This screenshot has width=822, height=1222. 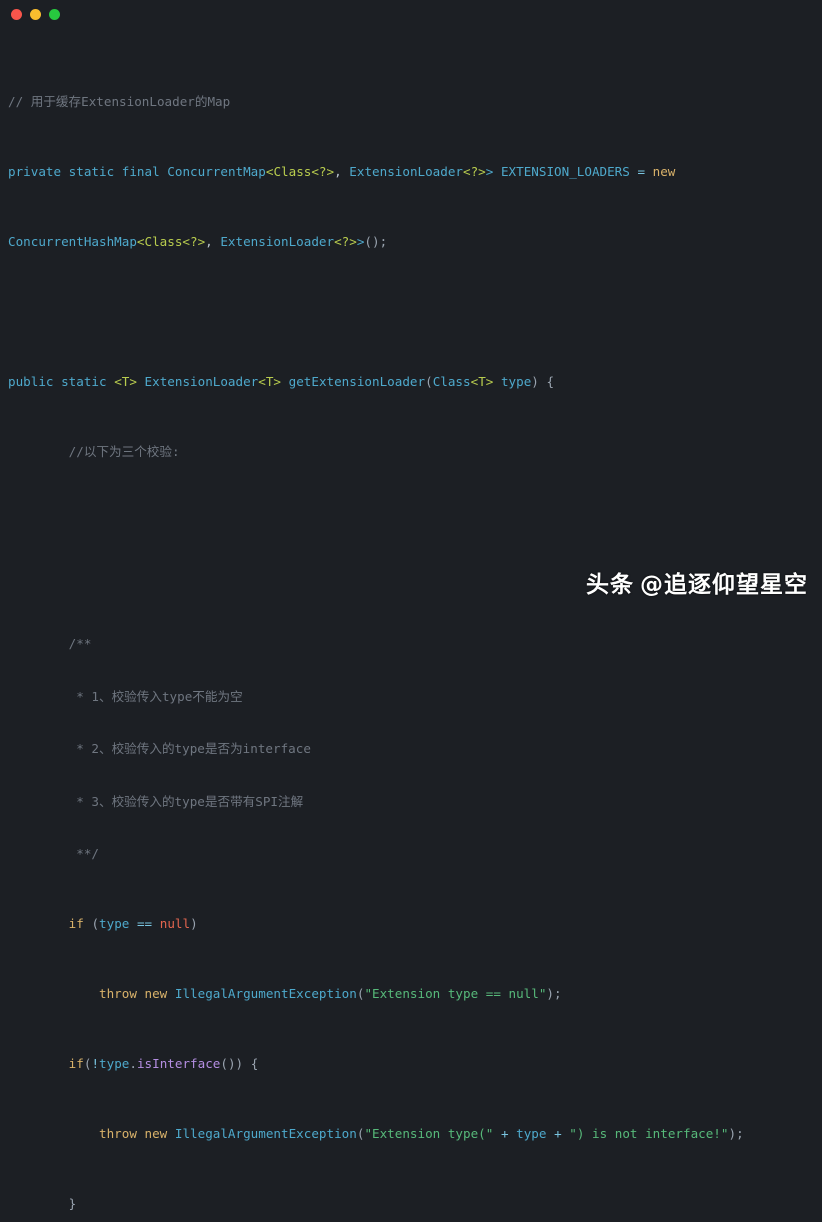 I want to click on close-button, so click(x=16, y=14).